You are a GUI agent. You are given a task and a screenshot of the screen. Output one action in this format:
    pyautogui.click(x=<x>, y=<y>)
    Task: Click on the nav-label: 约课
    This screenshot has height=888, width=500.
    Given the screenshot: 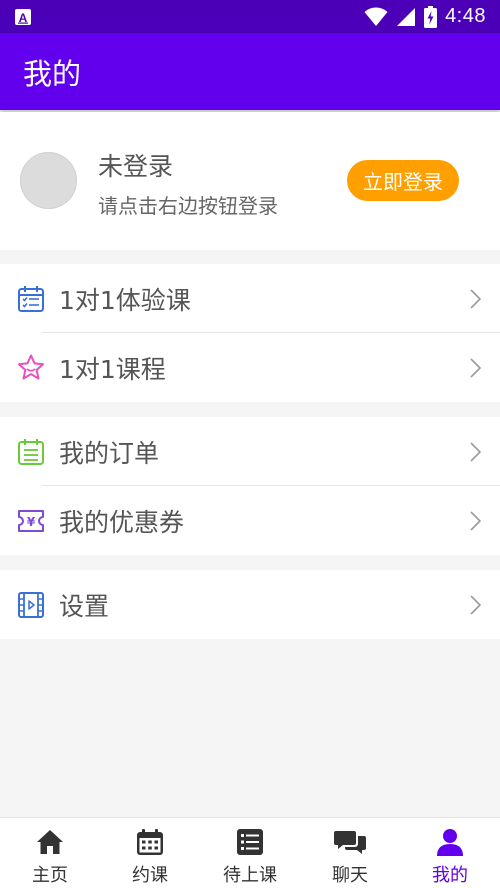 What is the action you would take?
    pyautogui.click(x=150, y=875)
    